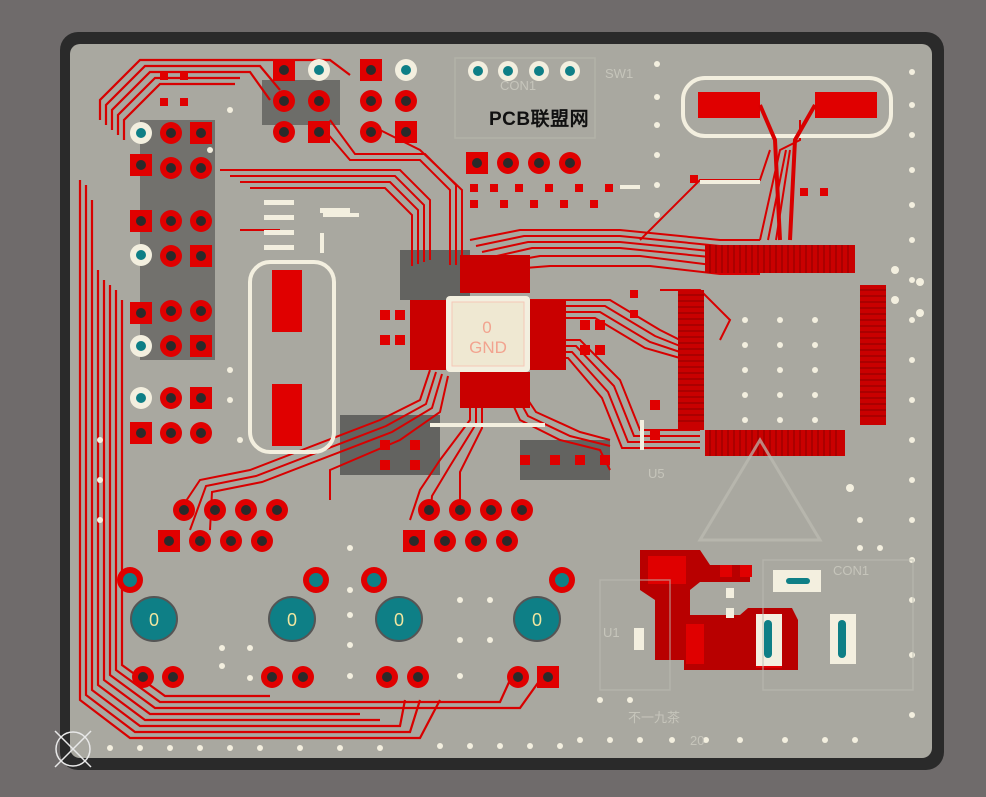 Image resolution: width=986 pixels, height=797 pixels. Describe the element at coordinates (539, 119) in the screenshot. I see `watermark-title: PCB联盟网` at that location.